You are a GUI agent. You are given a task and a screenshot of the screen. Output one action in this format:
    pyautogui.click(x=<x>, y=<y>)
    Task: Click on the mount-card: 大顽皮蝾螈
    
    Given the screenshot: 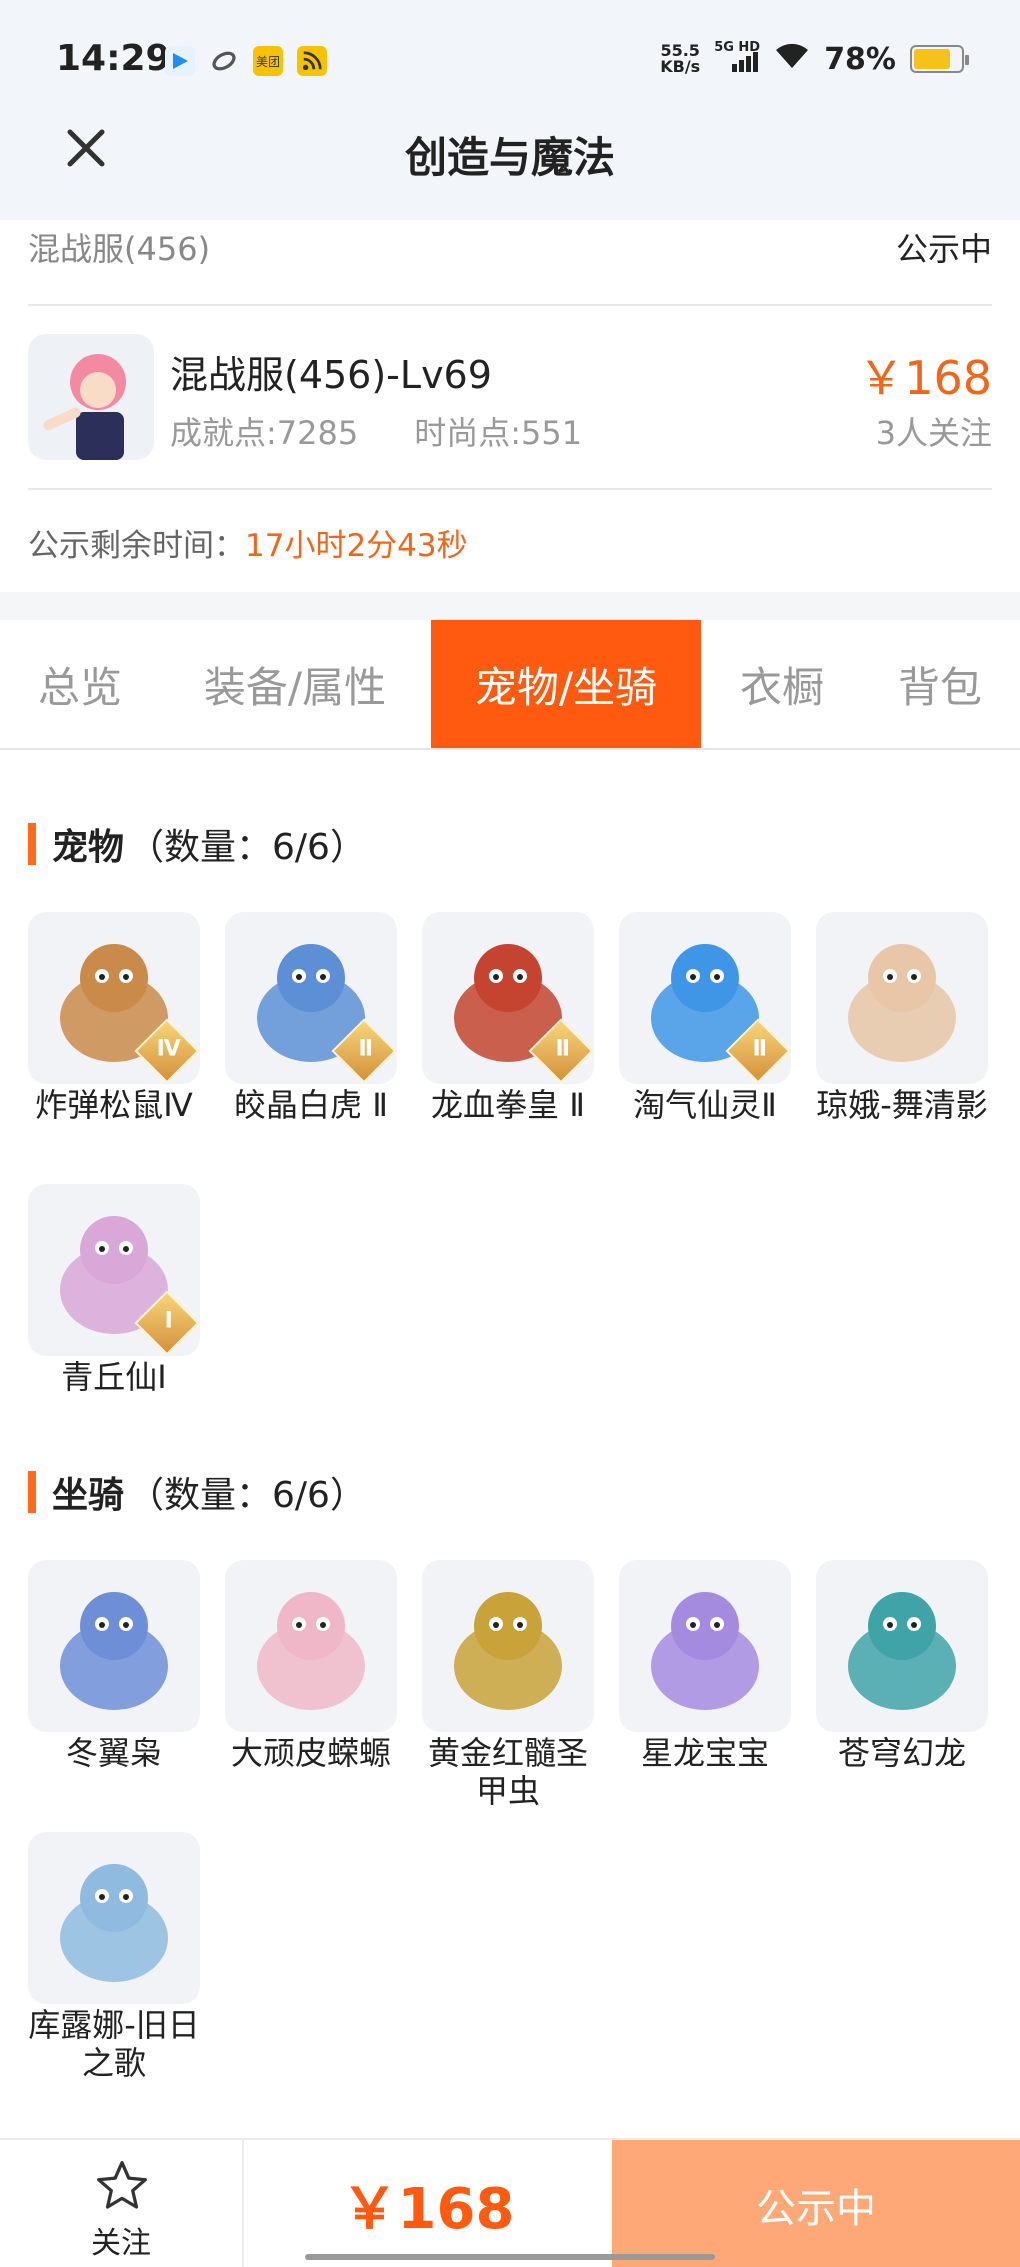 What is the action you would take?
    pyautogui.click(x=311, y=1666)
    